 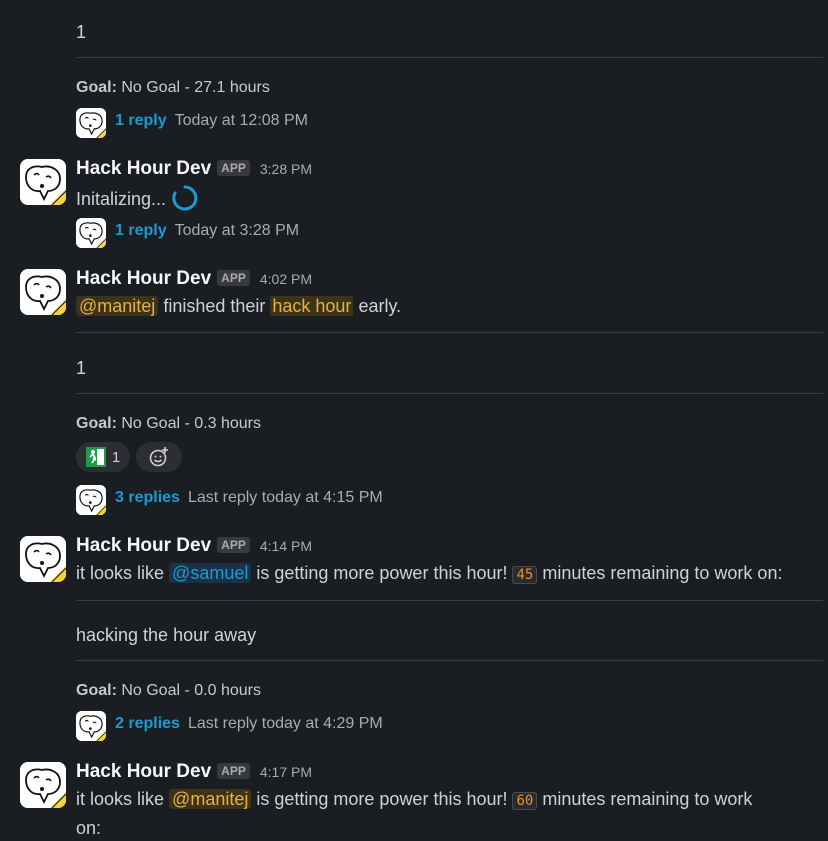 I want to click on message-header: Hack Hour Dev APP 3:28 PM, so click(x=194, y=169).